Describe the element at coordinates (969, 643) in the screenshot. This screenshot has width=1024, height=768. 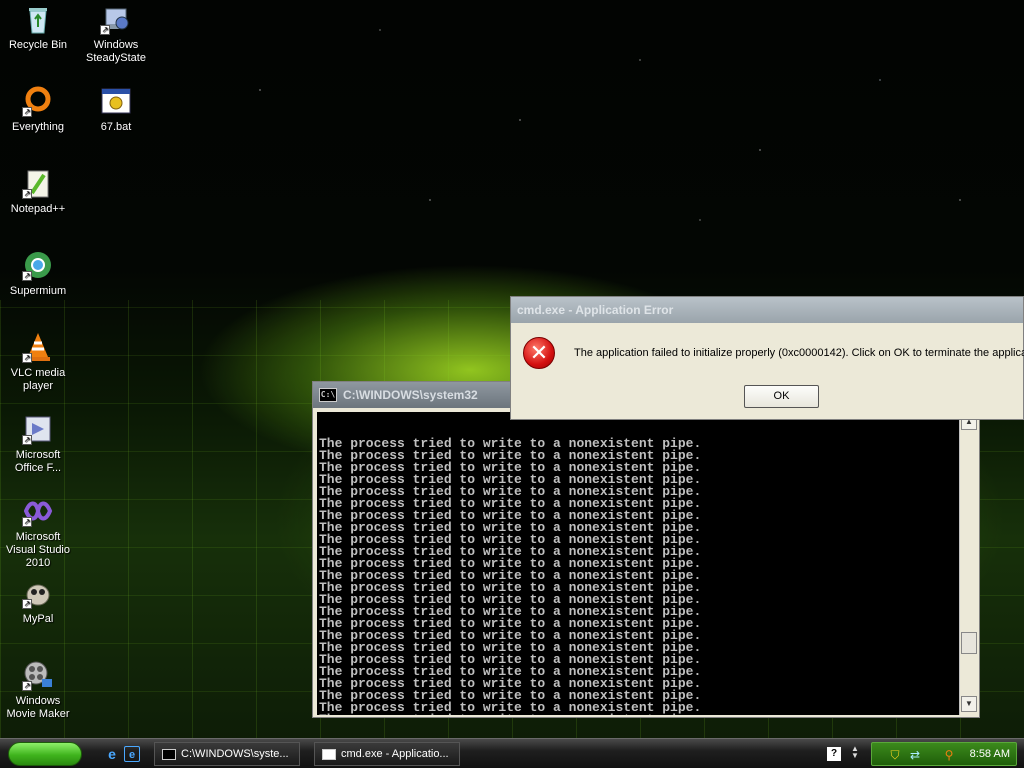
I see `scroll-thumb` at that location.